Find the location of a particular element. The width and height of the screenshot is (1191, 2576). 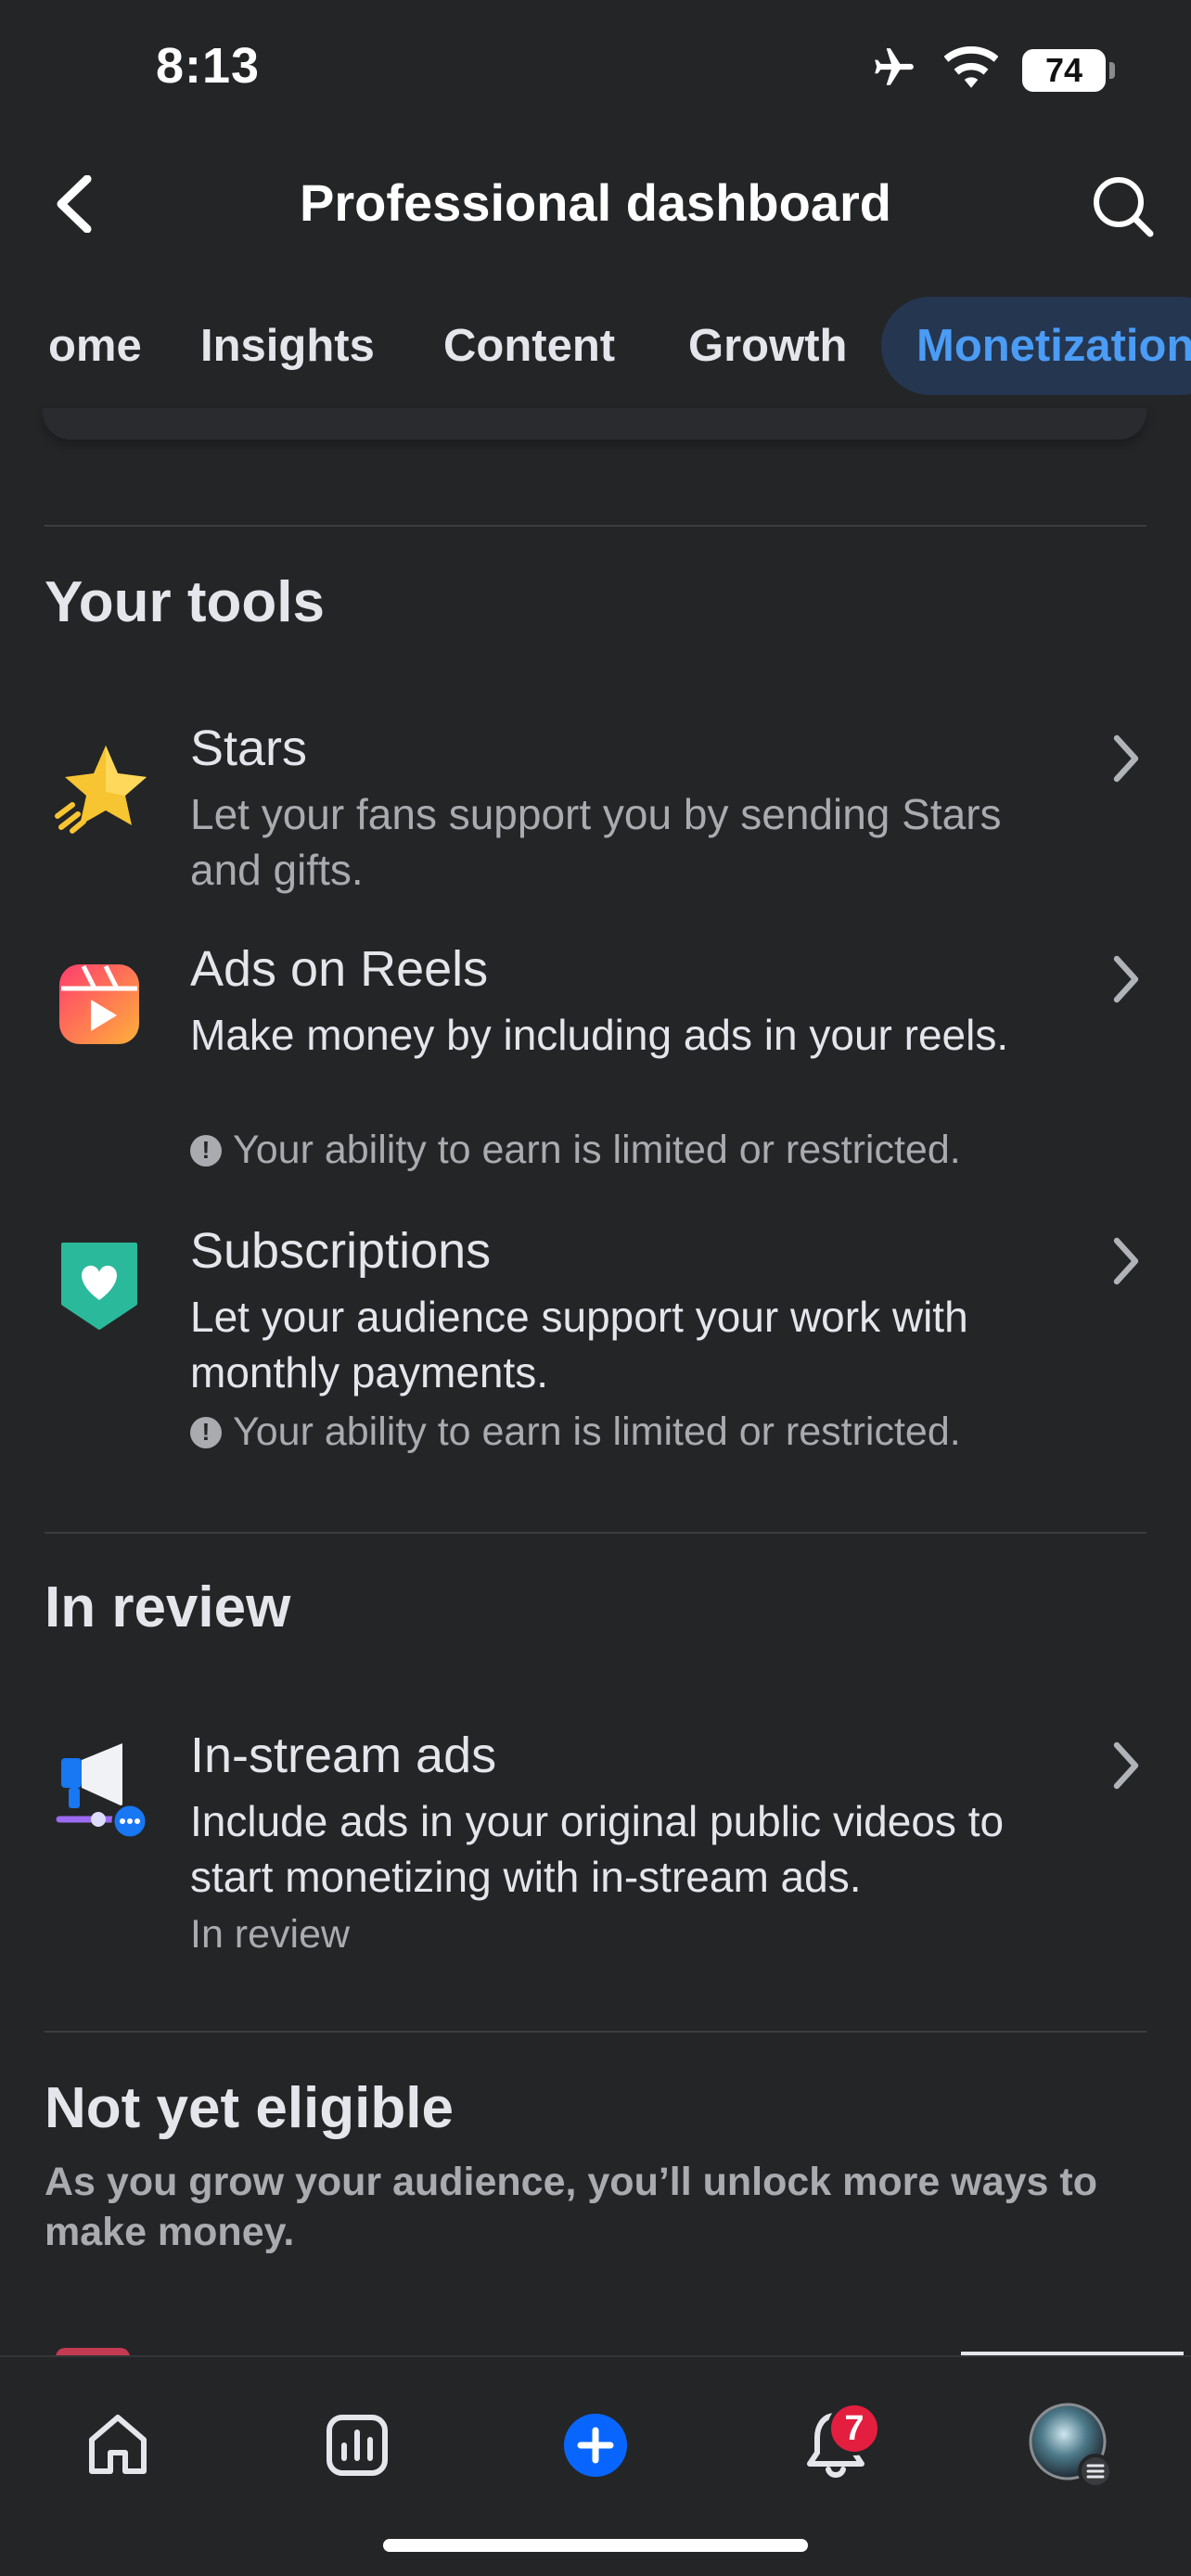

tool-title: Ads on Reels is located at coordinates (339, 969).